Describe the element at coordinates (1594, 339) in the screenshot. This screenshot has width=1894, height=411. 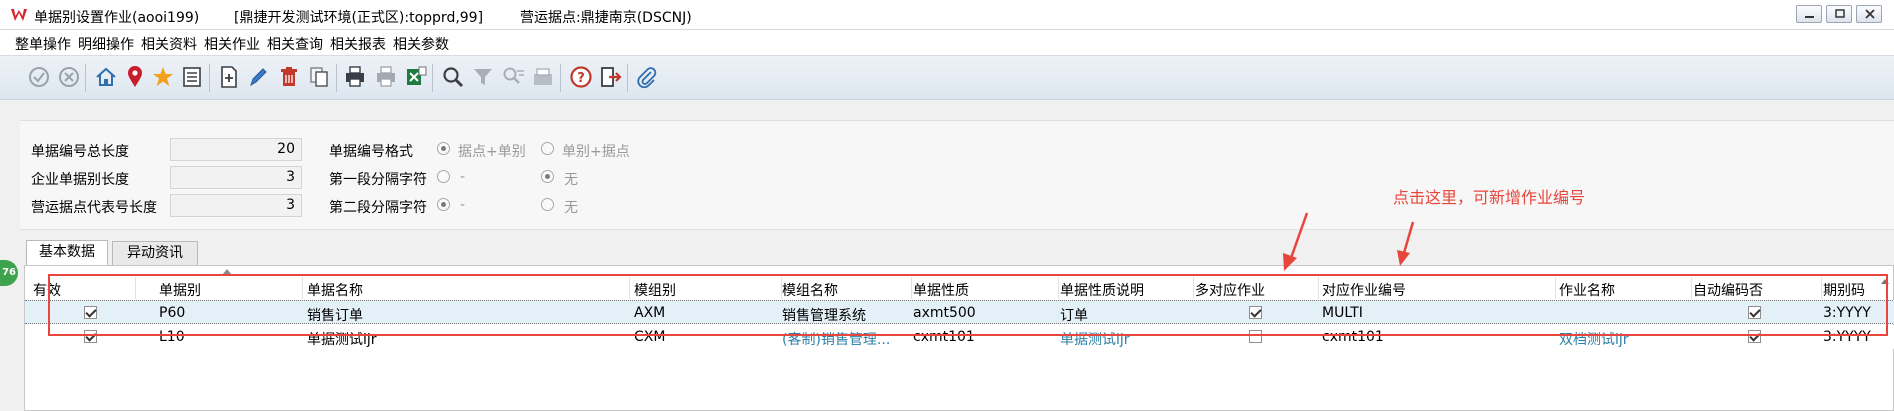
I see `job-name-cell: 双档测试ljr` at that location.